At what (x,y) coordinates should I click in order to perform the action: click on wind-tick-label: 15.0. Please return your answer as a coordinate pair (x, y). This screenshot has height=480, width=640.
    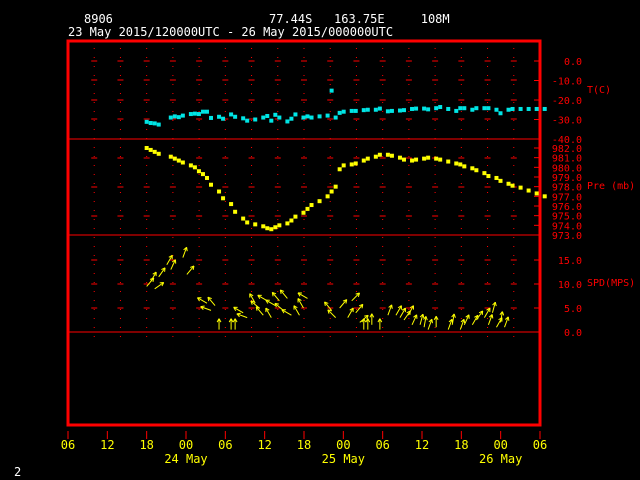
    Looking at the image, I should click on (570, 261).